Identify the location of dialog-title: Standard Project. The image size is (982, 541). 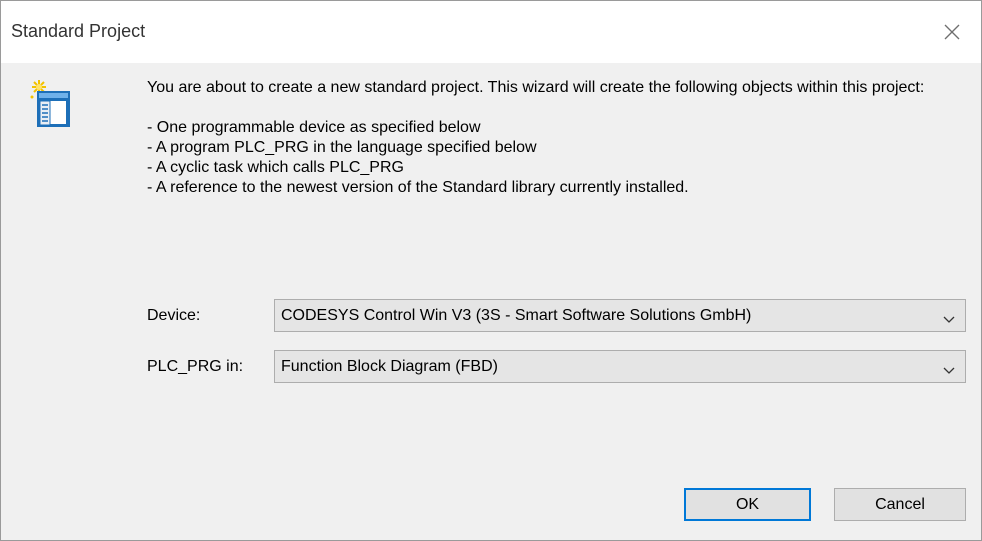
(78, 31).